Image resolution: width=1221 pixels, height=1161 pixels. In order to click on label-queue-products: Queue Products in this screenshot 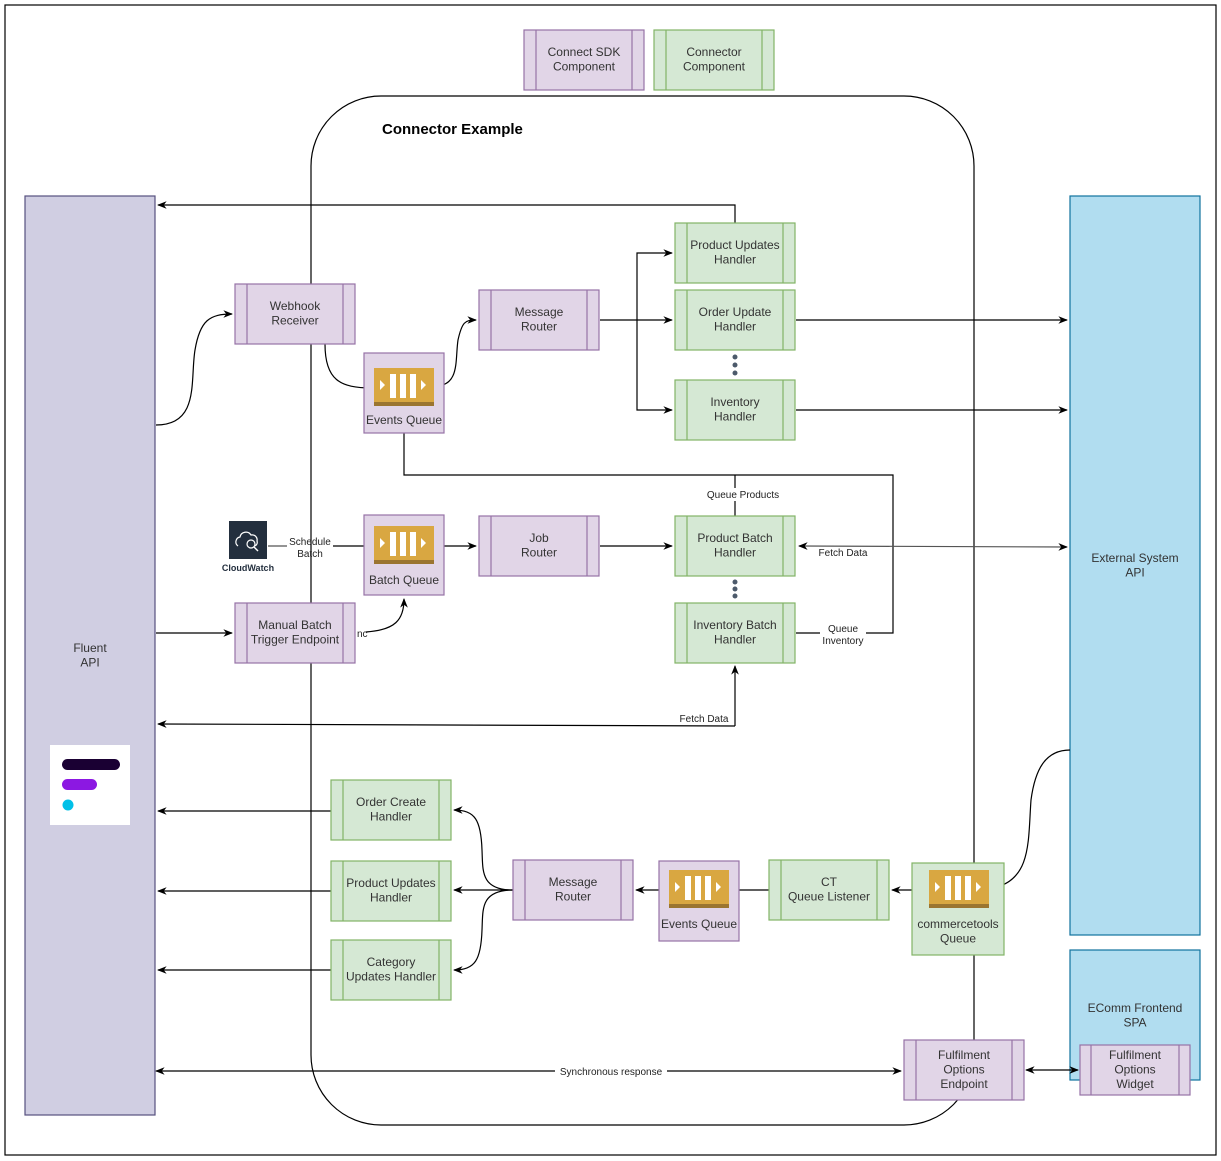, I will do `click(743, 495)`.